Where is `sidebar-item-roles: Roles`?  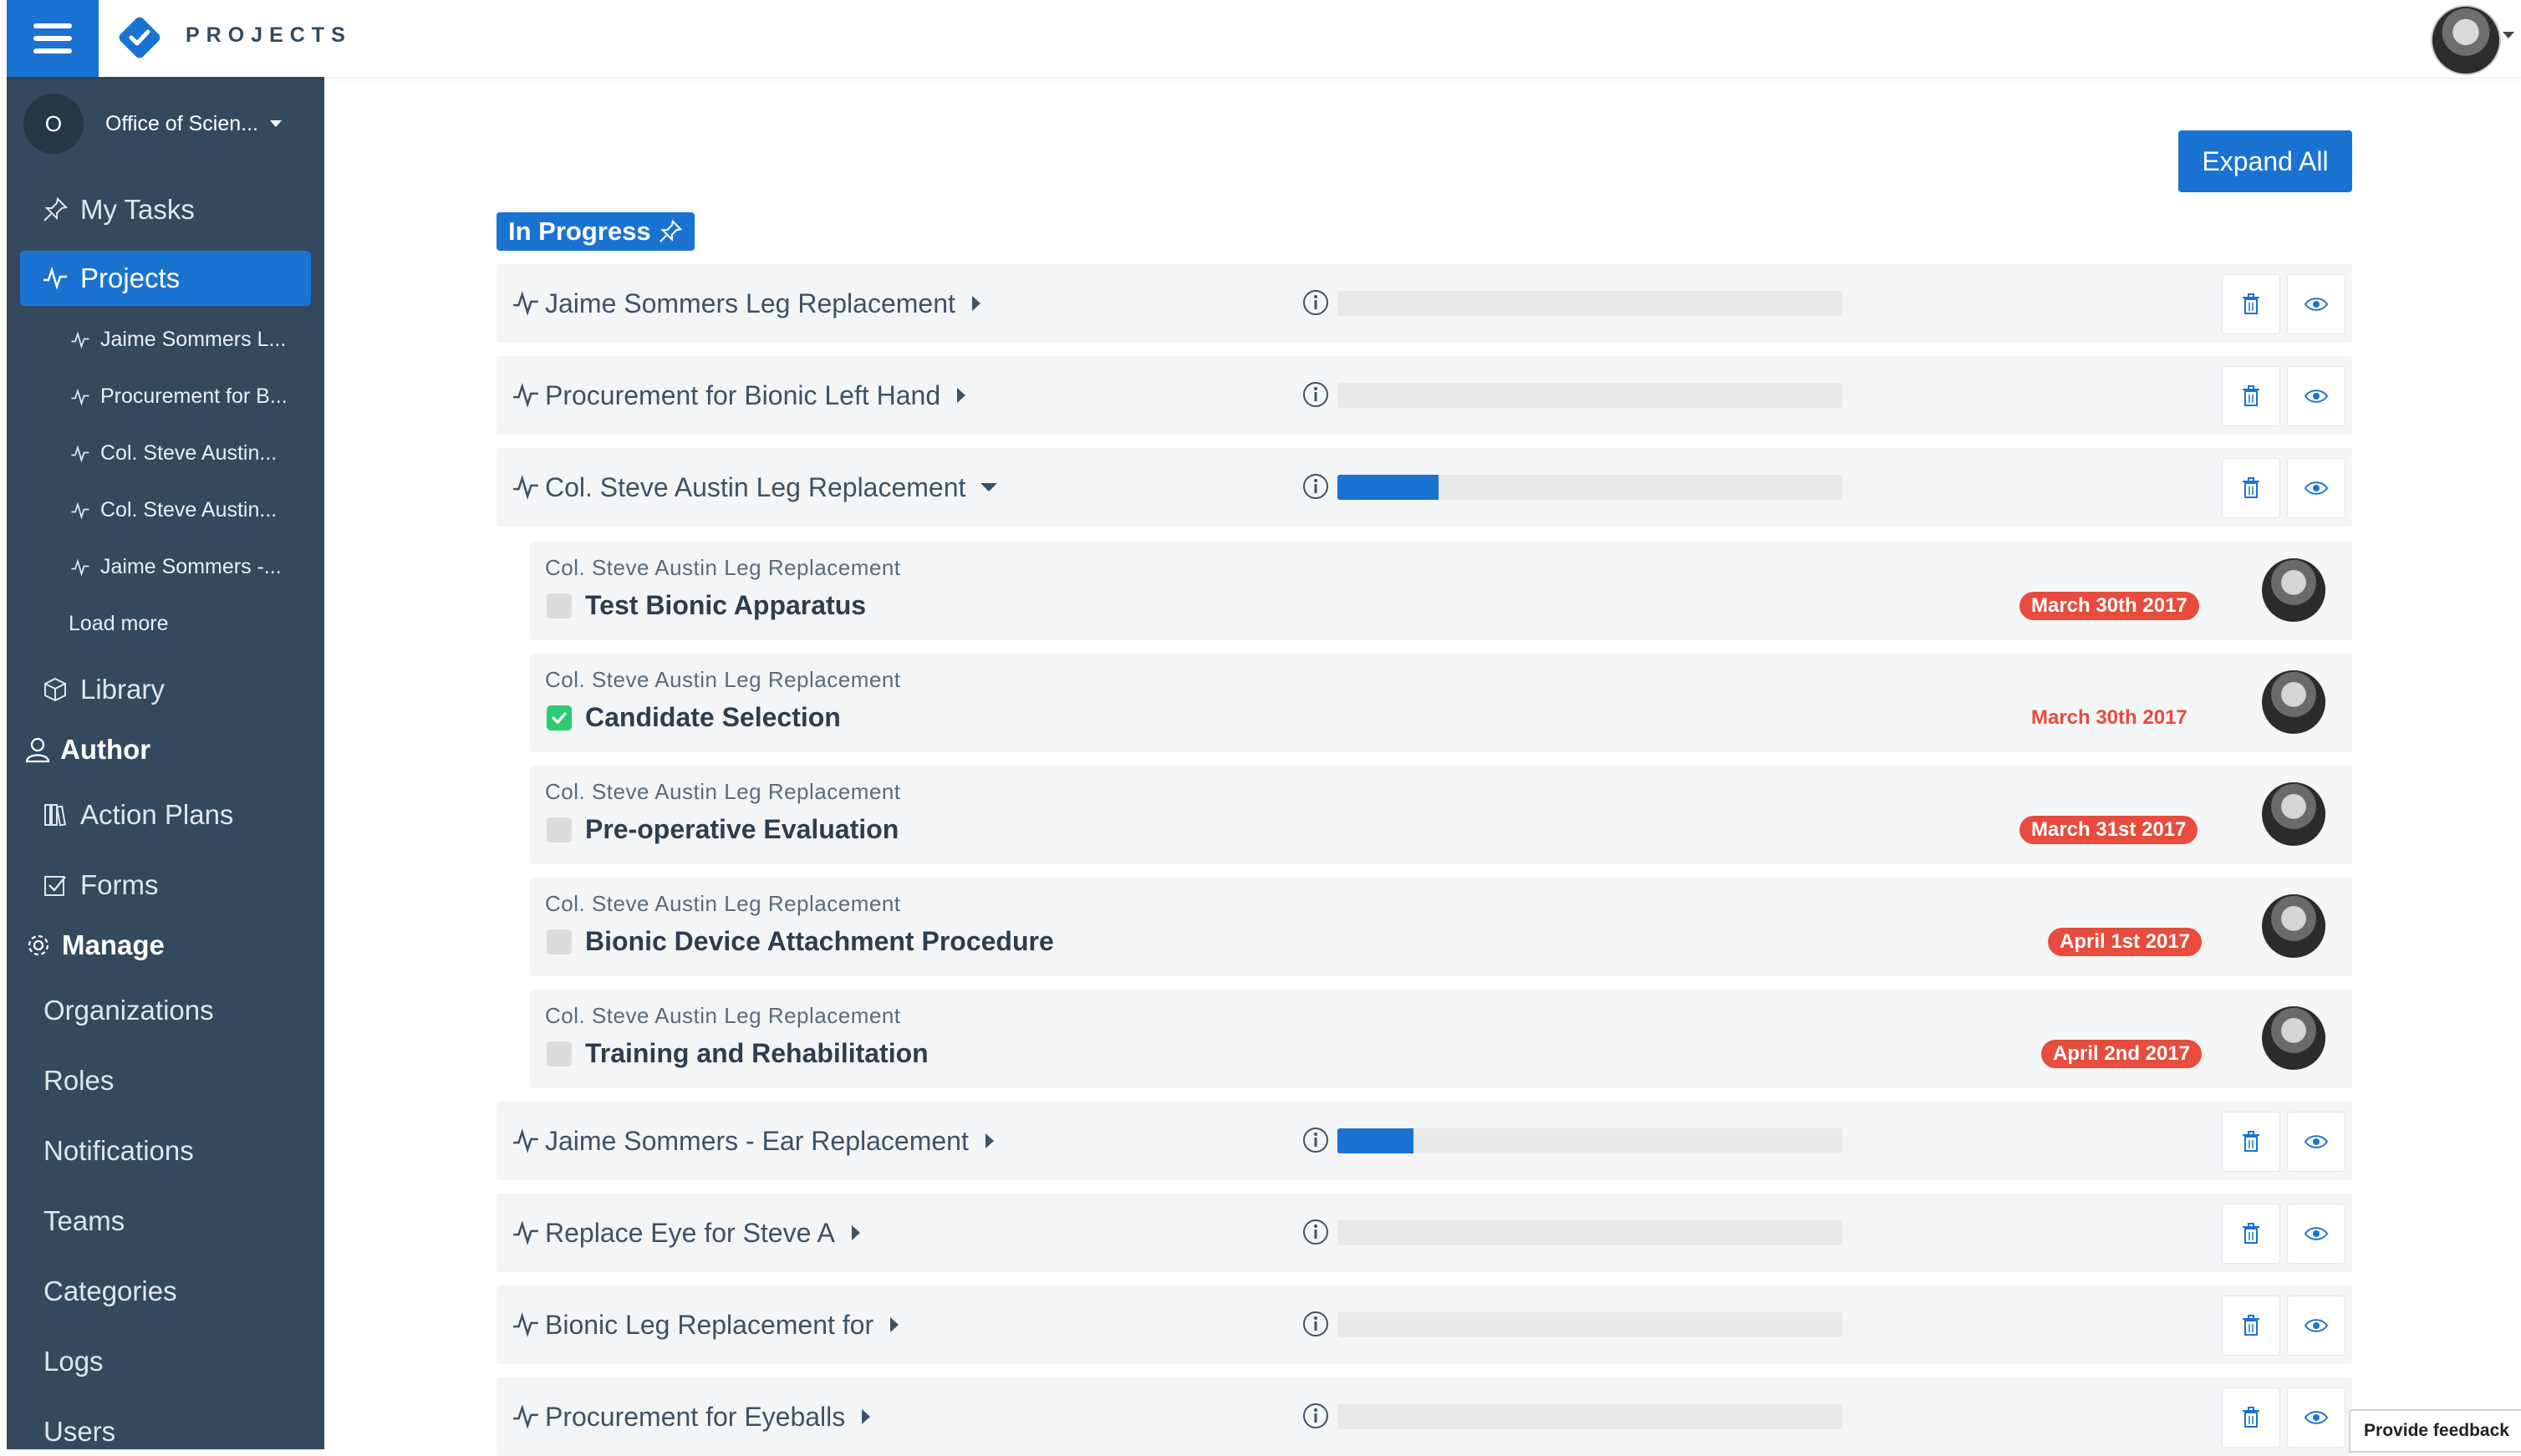
sidebar-item-roles: Roles is located at coordinates (78, 1081).